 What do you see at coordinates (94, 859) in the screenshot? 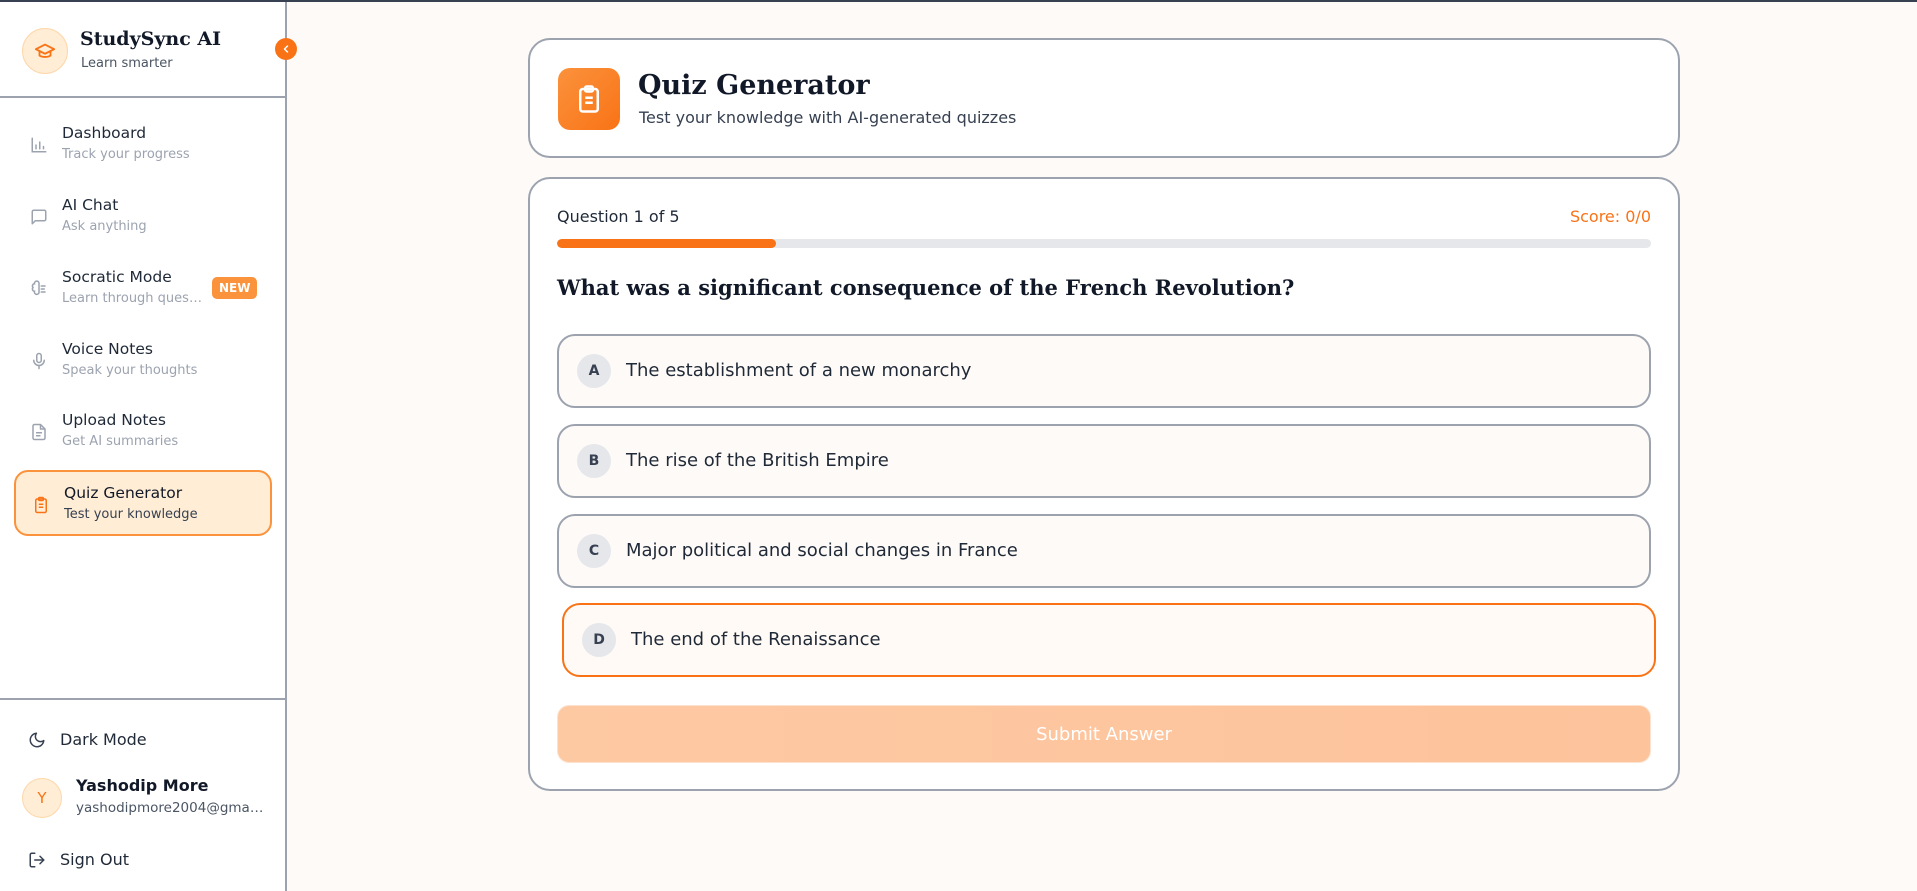
I see `sign-out-label: Sign Out` at bounding box center [94, 859].